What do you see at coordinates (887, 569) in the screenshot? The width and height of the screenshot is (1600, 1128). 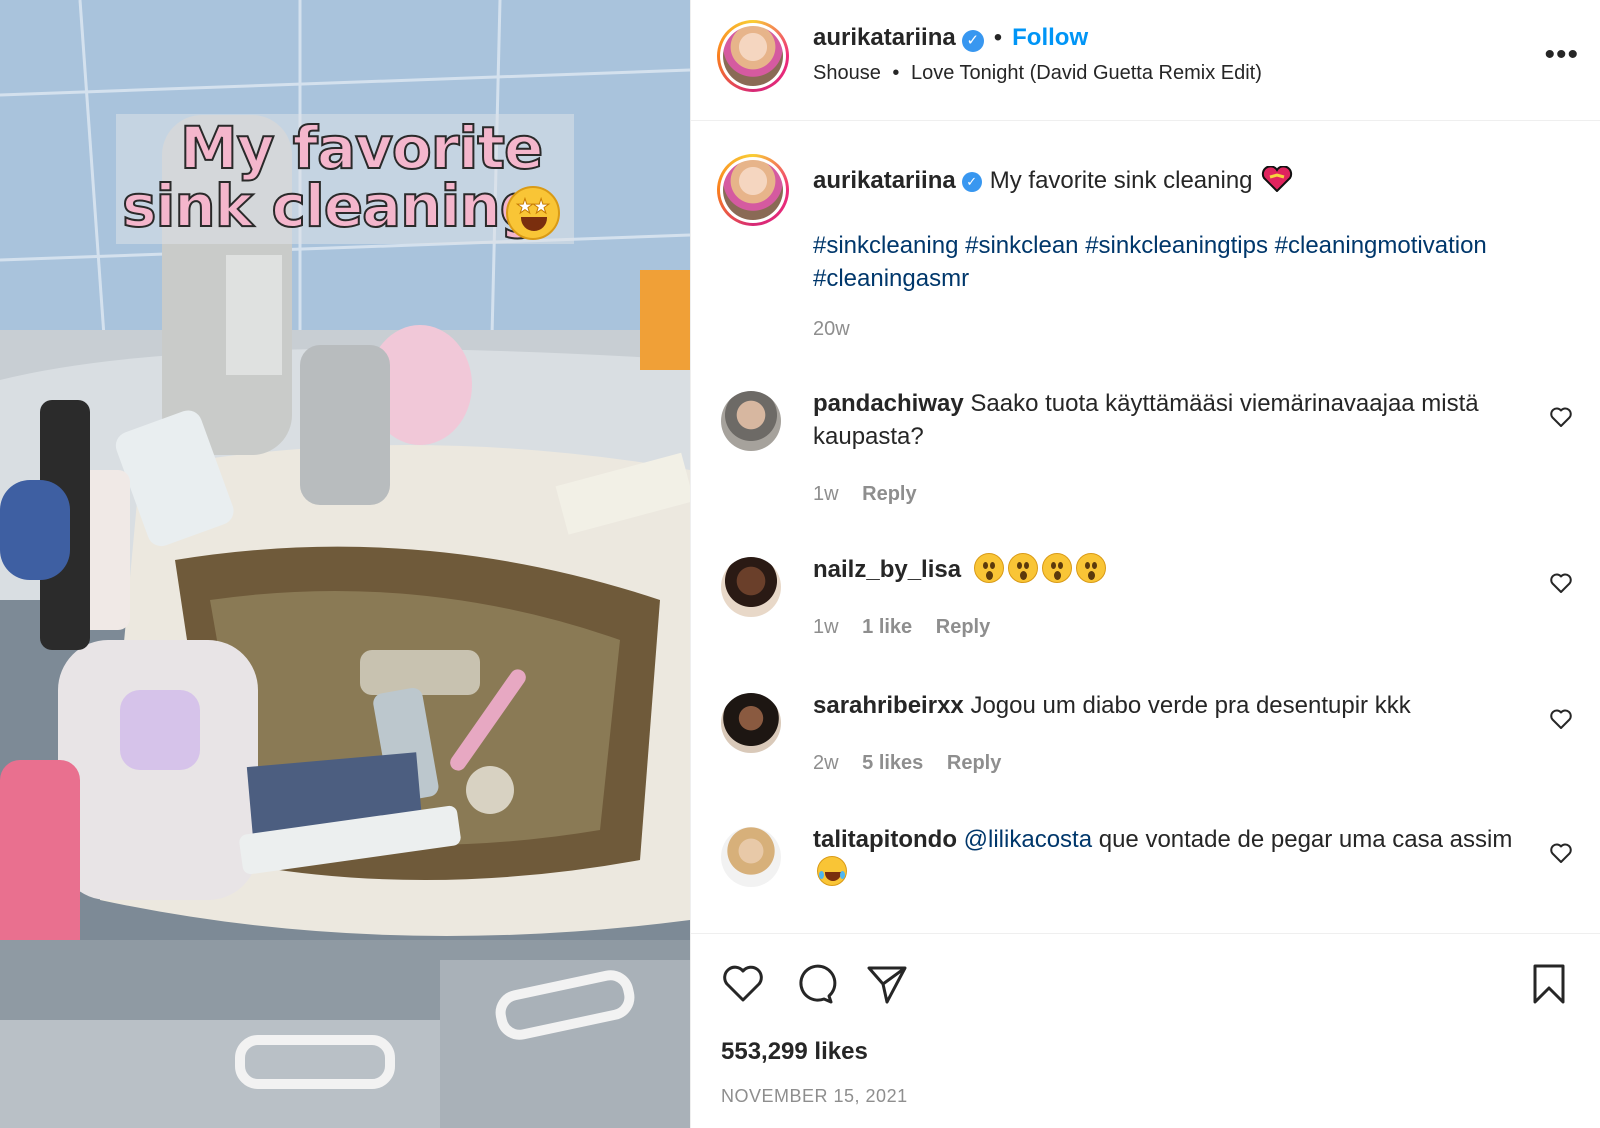 I see `comment-username: nailz_by_lisa` at bounding box center [887, 569].